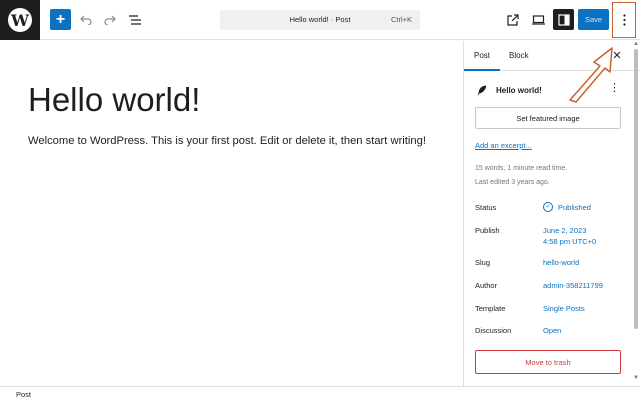 The width and height of the screenshot is (640, 402). I want to click on slug-value: hello-world, so click(561, 262).